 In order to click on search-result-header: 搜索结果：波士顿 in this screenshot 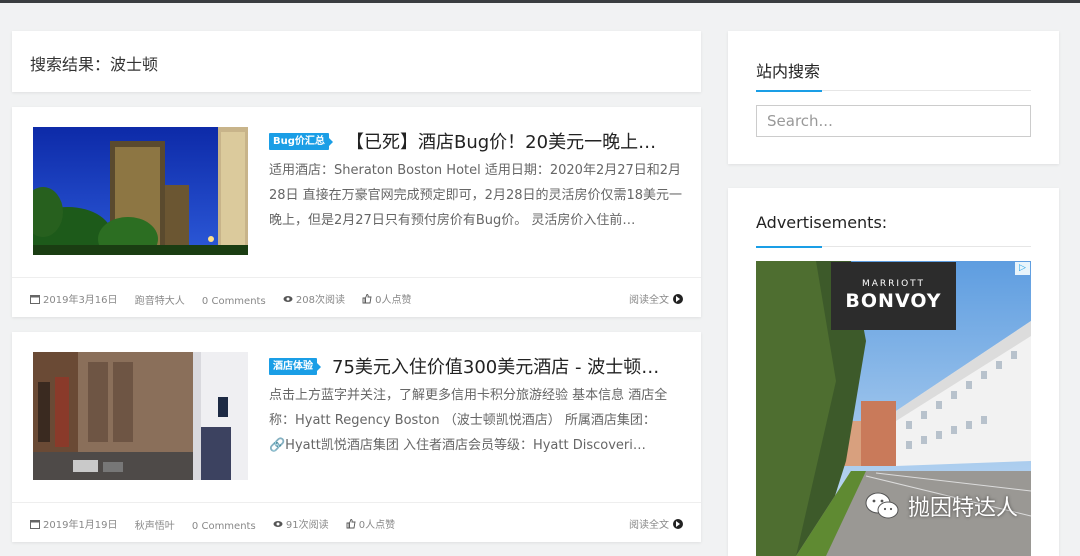, I will do `click(356, 61)`.